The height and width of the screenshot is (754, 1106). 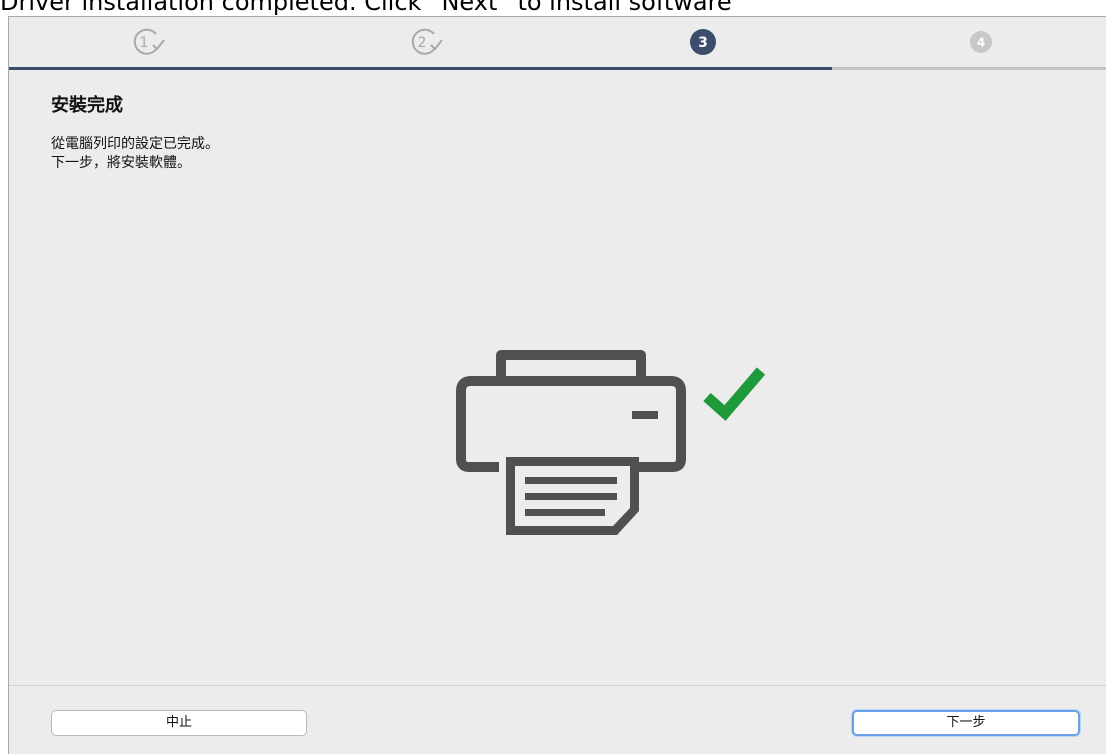 I want to click on step-4: 4, so click(x=981, y=42).